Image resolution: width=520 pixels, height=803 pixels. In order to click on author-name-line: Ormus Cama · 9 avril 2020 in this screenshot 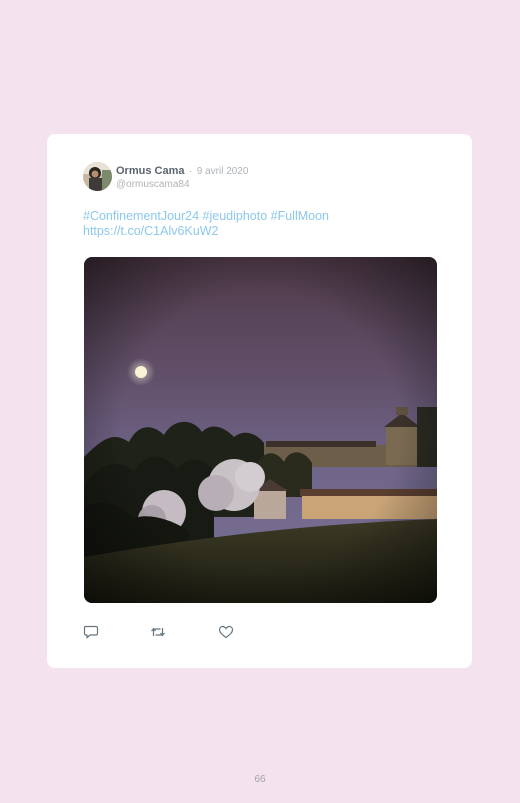, I will do `click(182, 170)`.